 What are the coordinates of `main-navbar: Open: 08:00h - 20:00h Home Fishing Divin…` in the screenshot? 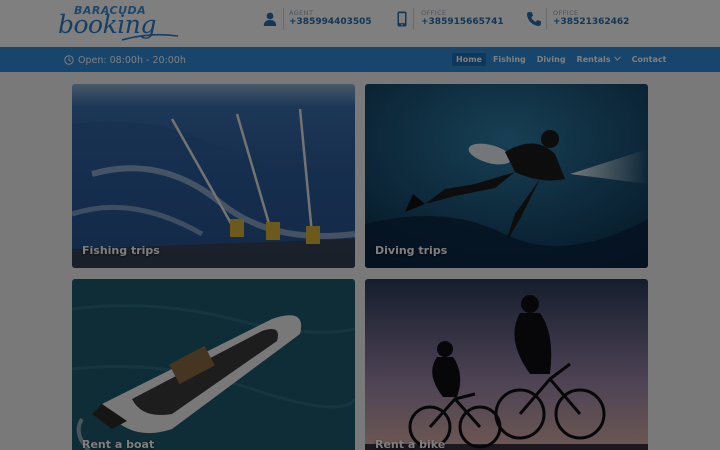 It's located at (360, 59).